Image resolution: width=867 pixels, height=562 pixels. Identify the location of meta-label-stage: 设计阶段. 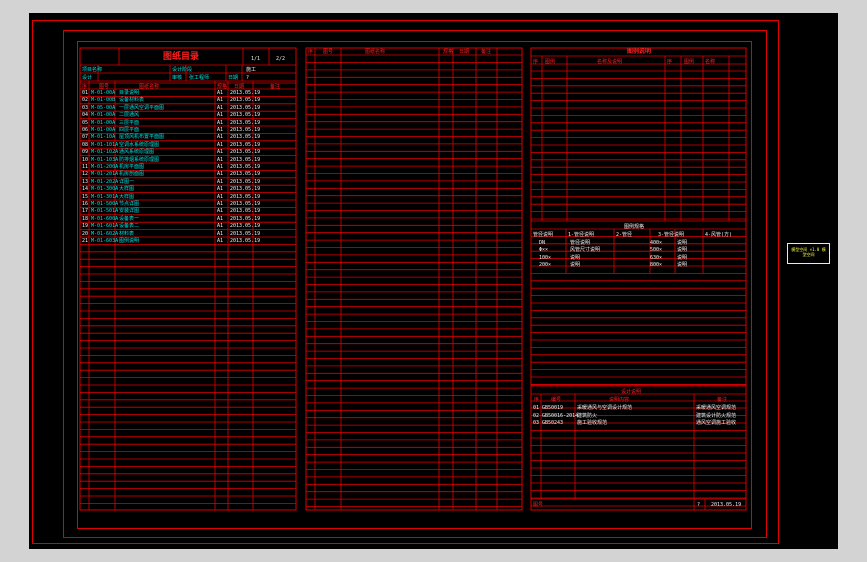
(182, 70).